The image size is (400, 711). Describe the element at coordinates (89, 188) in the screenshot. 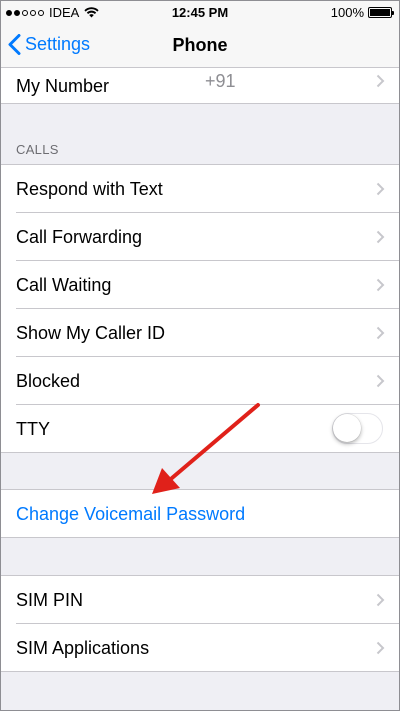

I see `respond-with-text-label: Respond with Text` at that location.